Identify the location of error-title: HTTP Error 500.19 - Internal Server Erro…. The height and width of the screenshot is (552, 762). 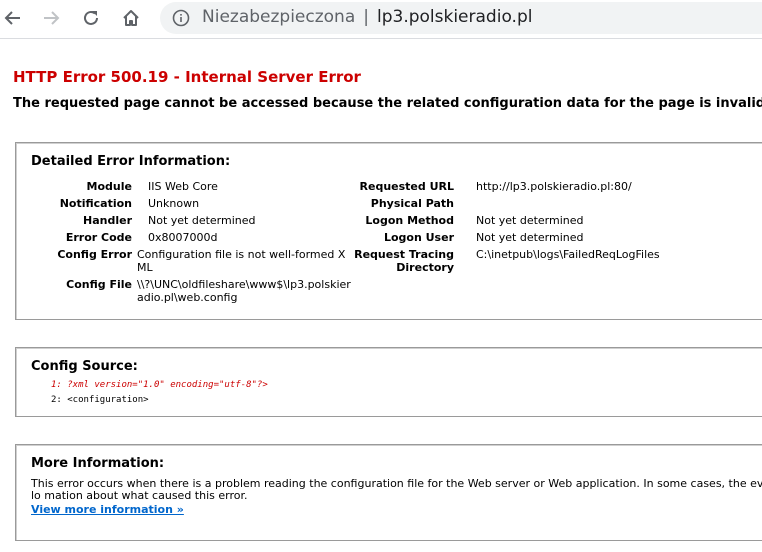
(187, 77).